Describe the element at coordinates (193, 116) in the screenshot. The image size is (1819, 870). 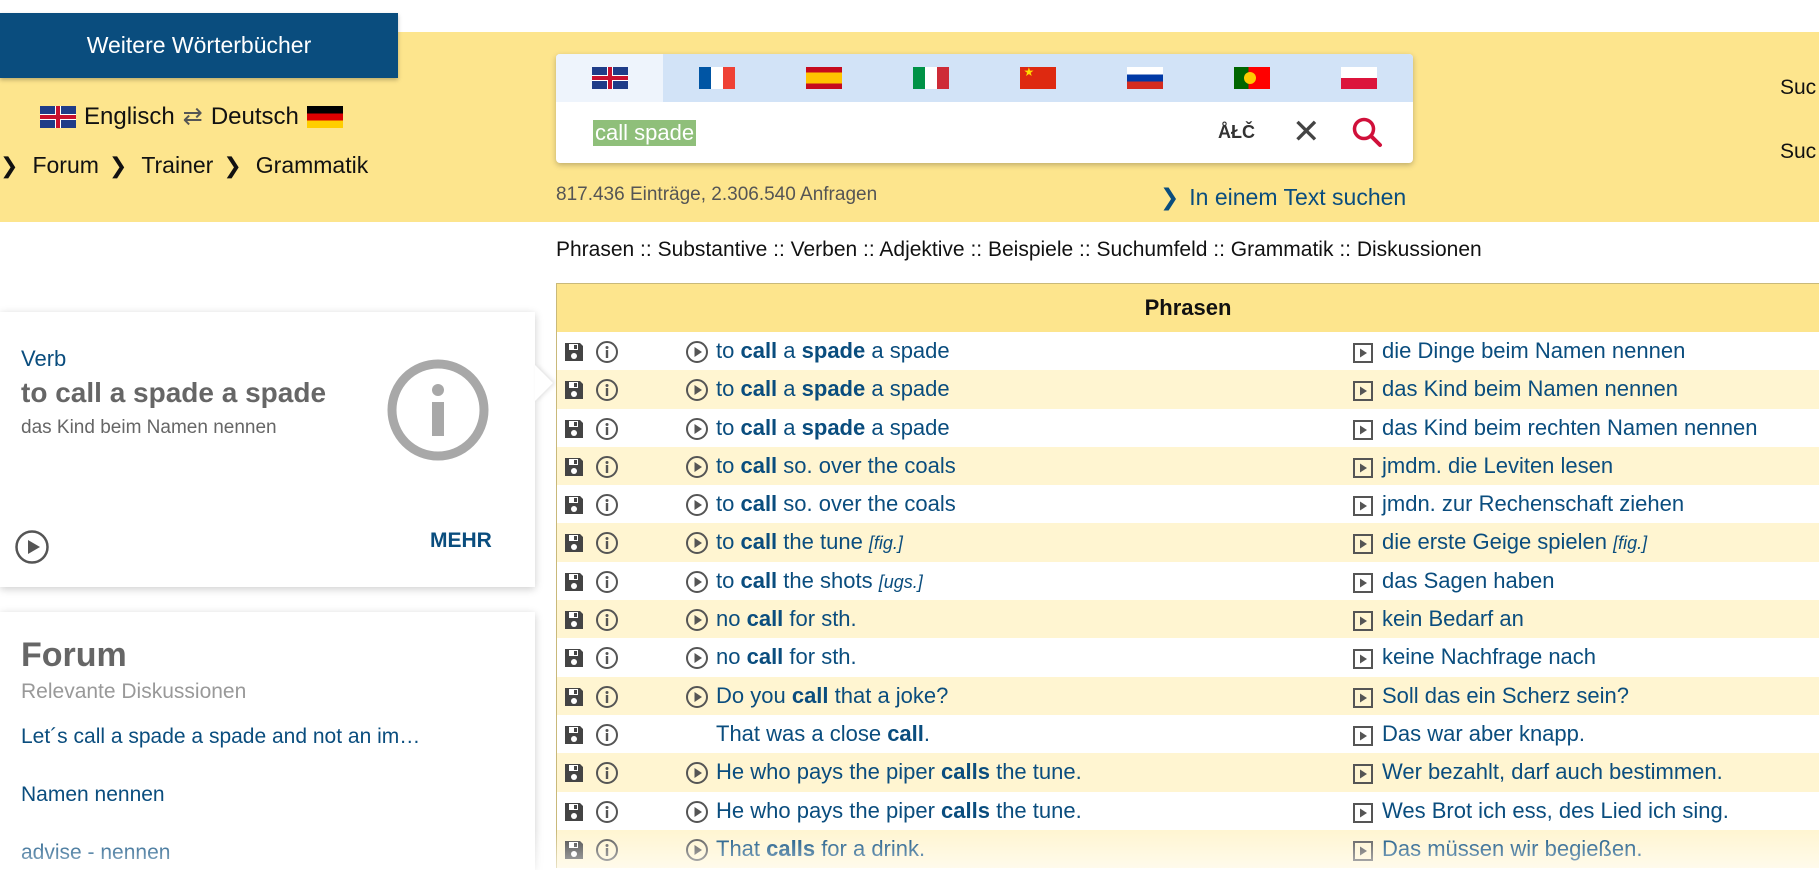
I see `swap-languages-icon: ⇄` at that location.